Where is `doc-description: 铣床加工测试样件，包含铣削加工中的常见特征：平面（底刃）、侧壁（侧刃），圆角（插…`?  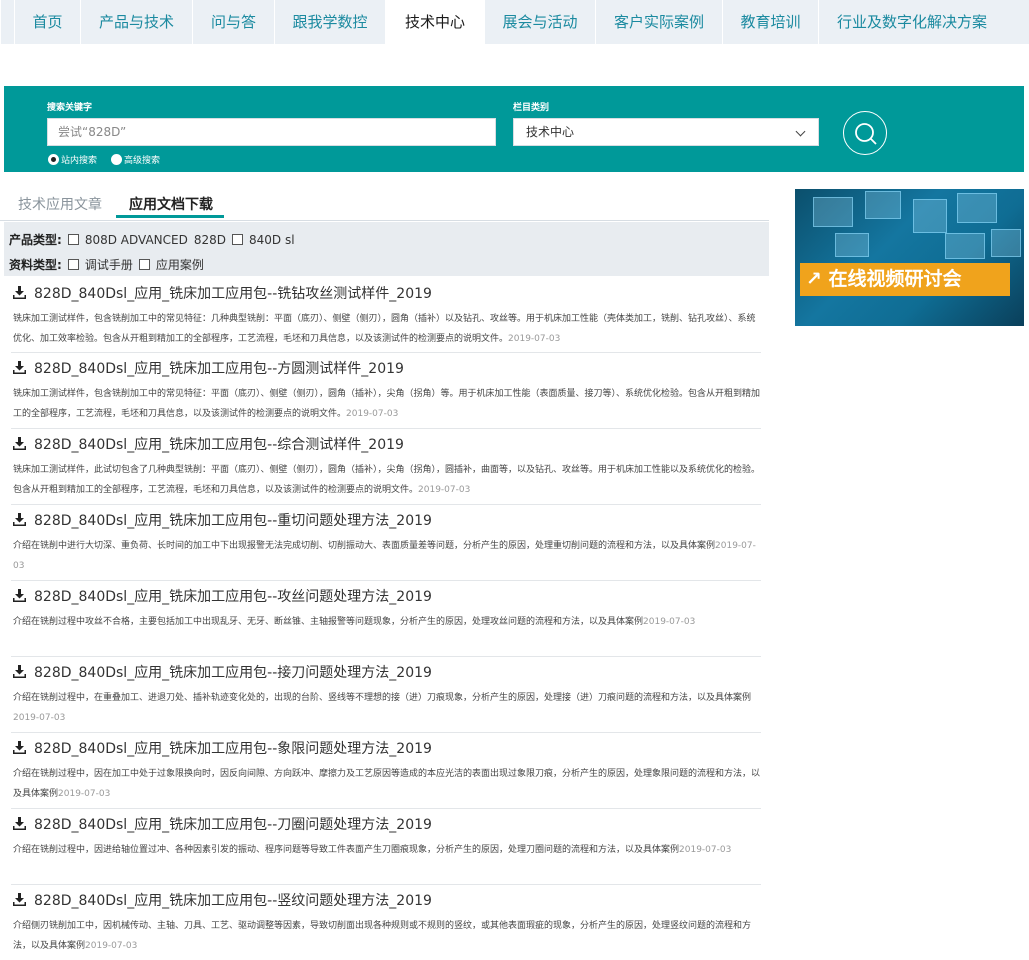
doc-description: 铣床加工测试样件，包含铣削加工中的常见特征：平面（底刃）、侧壁（侧刃），圆角（插… is located at coordinates (387, 404).